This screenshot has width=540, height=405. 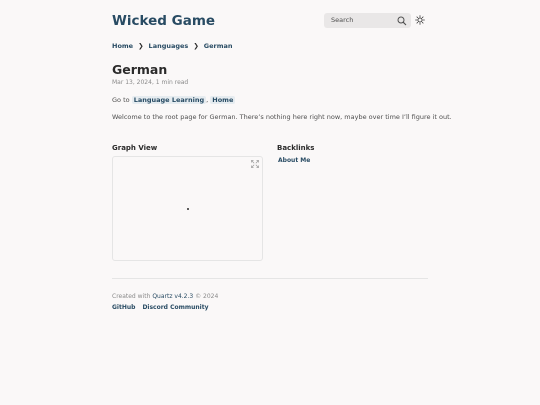 What do you see at coordinates (132, 82) in the screenshot?
I see `article-date: Mar 13, 2024` at bounding box center [132, 82].